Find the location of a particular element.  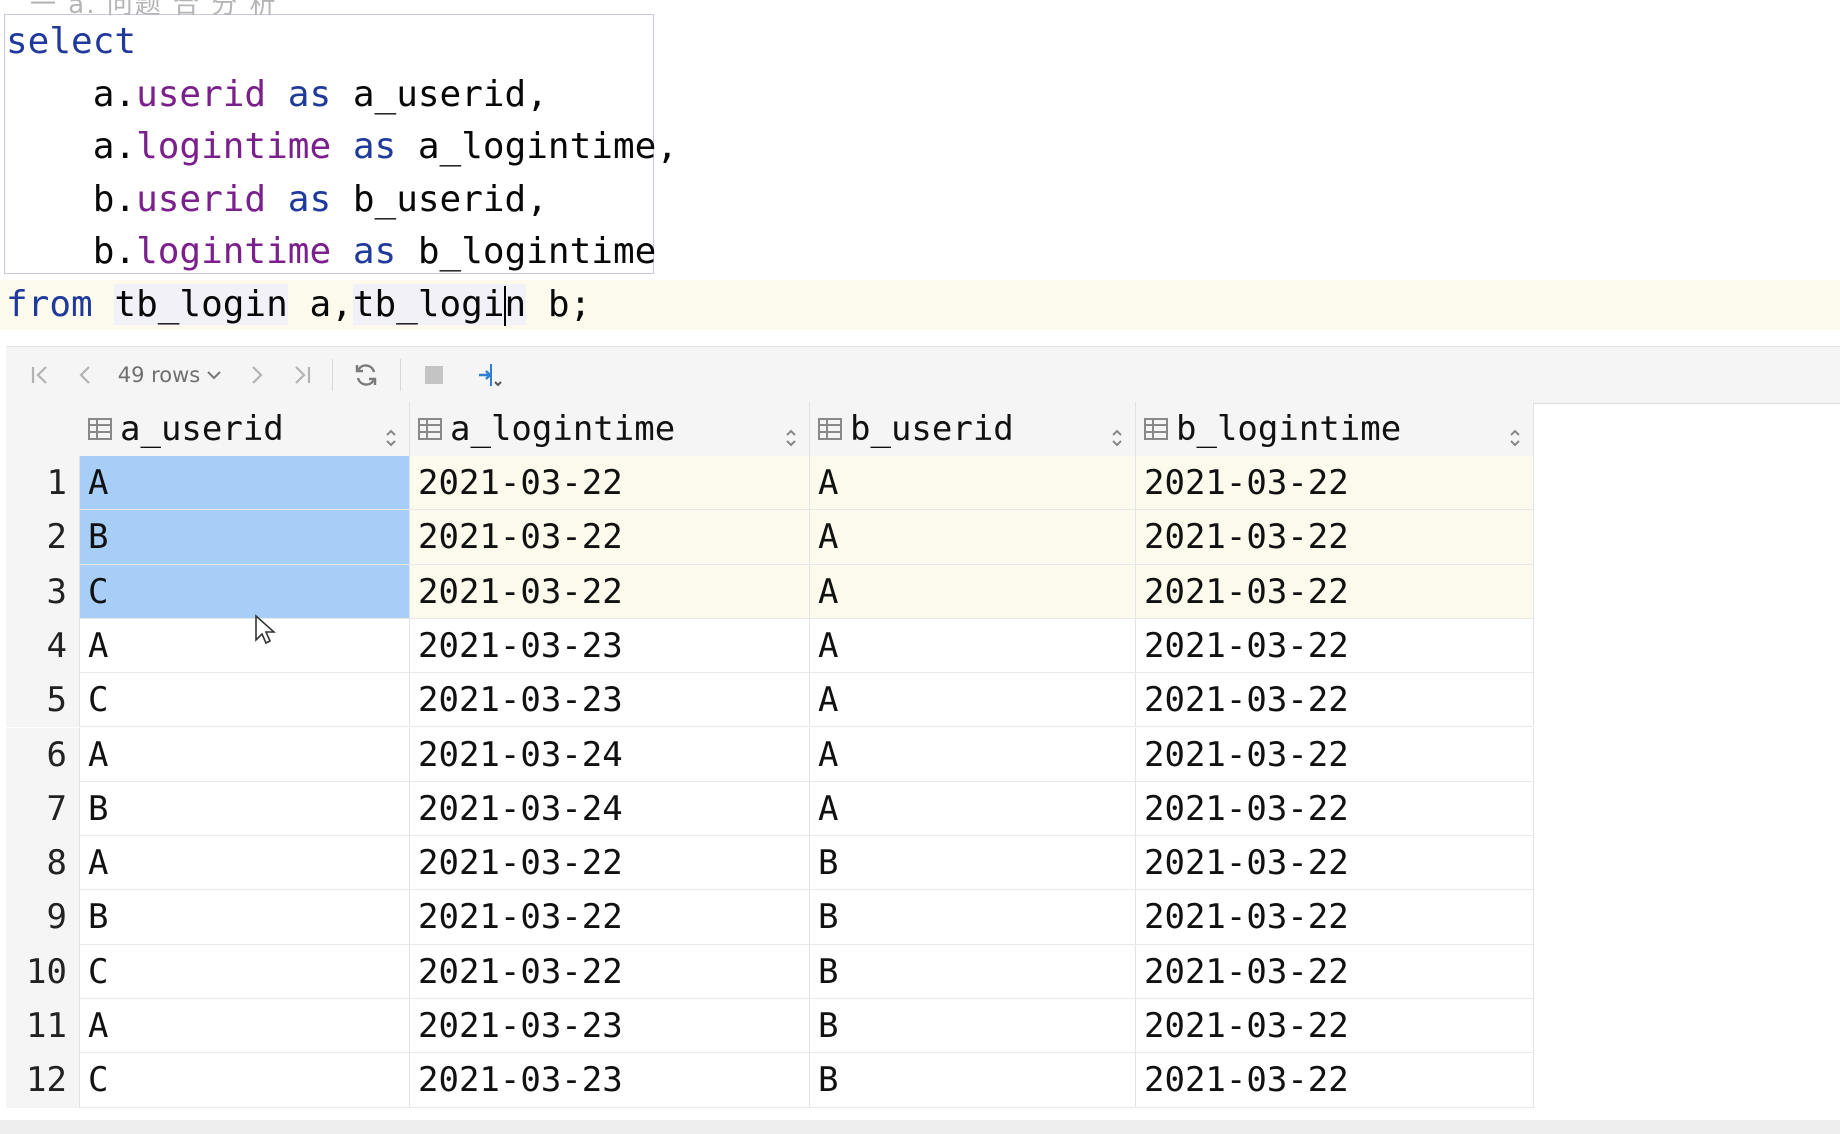

table-row: 1 A 2021-03-22 A 2021-03-22 is located at coordinates (770, 483).